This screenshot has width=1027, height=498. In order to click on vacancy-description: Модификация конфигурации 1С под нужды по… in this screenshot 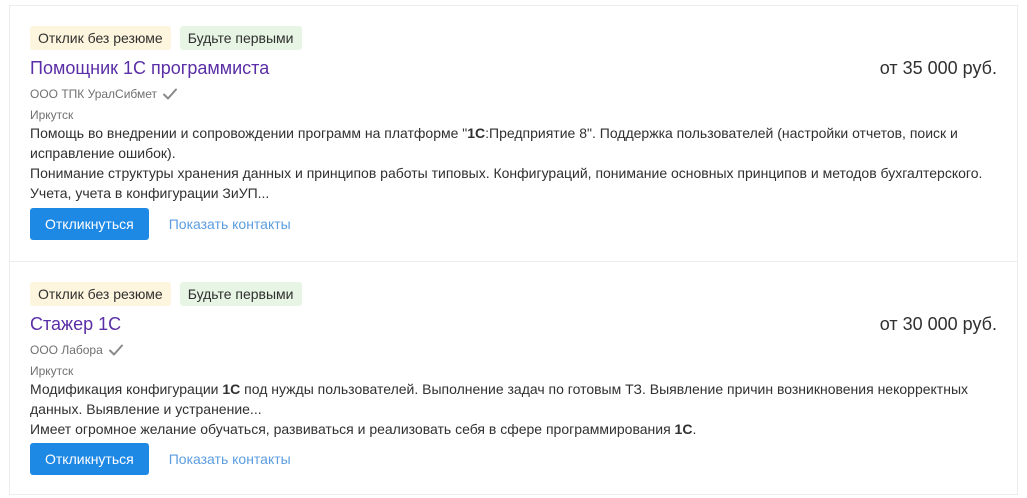, I will do `click(510, 409)`.